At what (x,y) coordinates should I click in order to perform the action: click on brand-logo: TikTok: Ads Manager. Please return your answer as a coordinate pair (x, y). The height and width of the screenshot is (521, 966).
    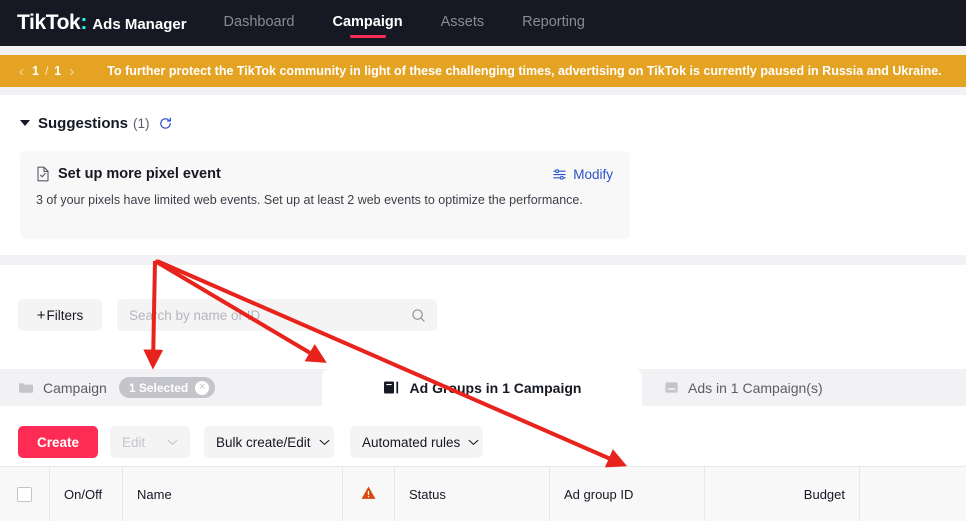
    Looking at the image, I should click on (102, 23).